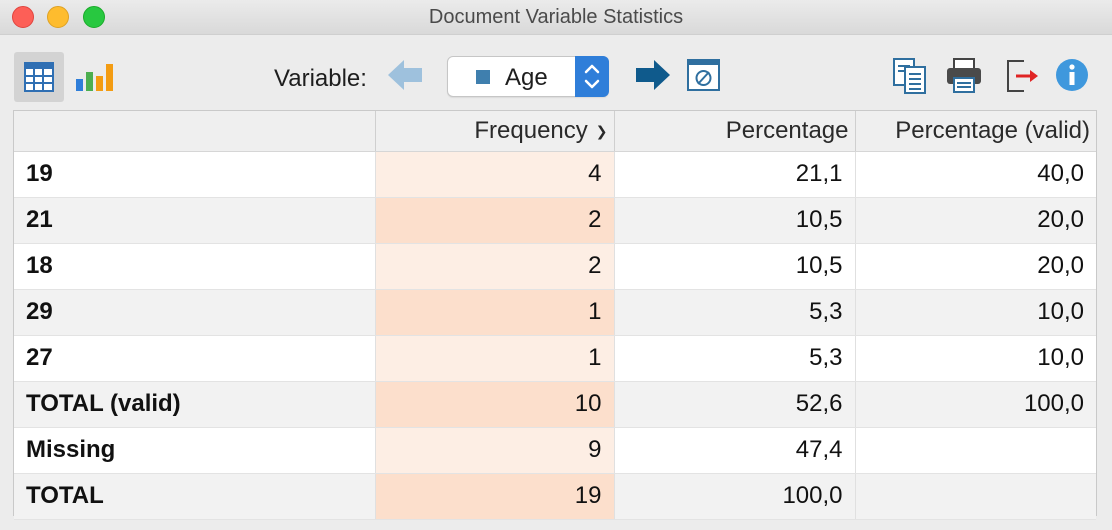 The width and height of the screenshot is (1112, 530). Describe the element at coordinates (195, 358) in the screenshot. I see `row-label: 27` at that location.